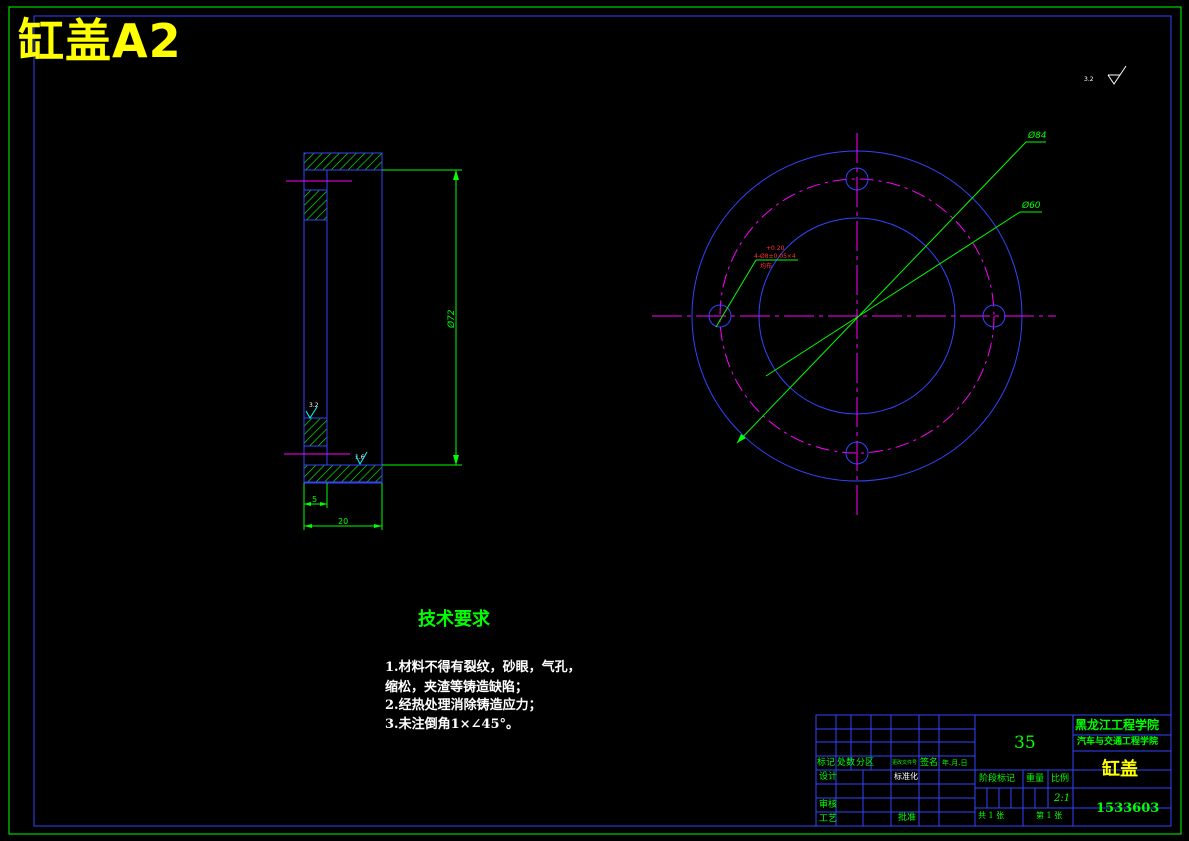  What do you see at coordinates (1120, 769) in the screenshot?
I see `part-name: 缸盖` at bounding box center [1120, 769].